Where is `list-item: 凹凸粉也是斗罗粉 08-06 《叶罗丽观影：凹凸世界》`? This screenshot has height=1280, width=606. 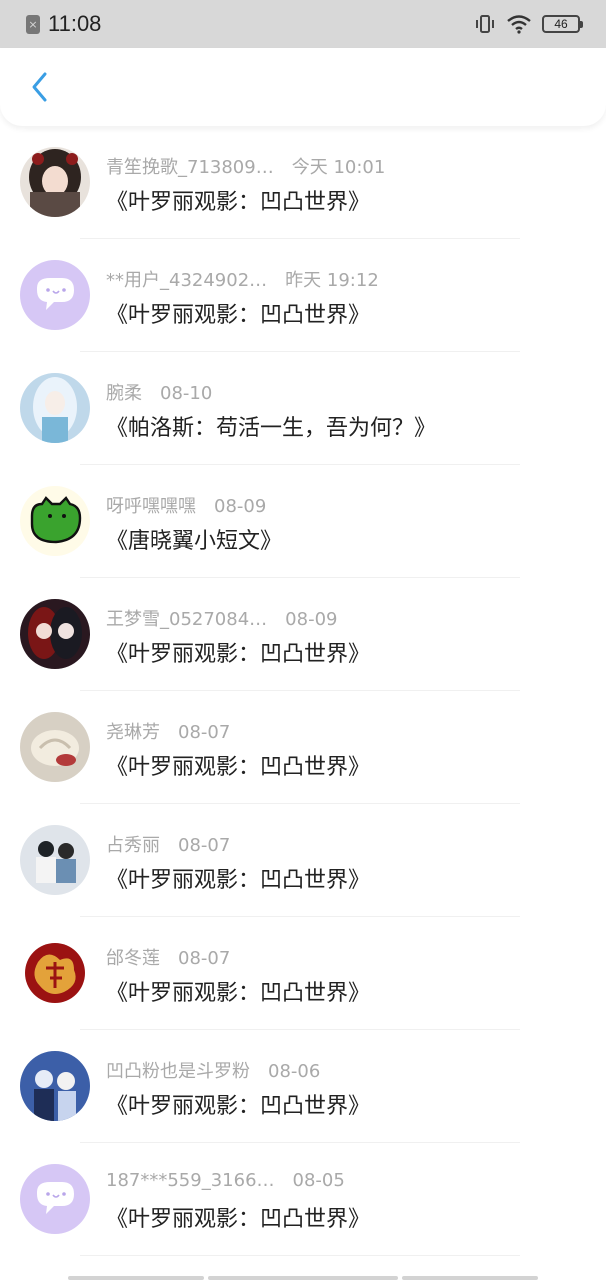
list-item: 凹凸粉也是斗罗粉 08-06 《叶罗丽观影：凹凸世界》 is located at coordinates (303, 1086).